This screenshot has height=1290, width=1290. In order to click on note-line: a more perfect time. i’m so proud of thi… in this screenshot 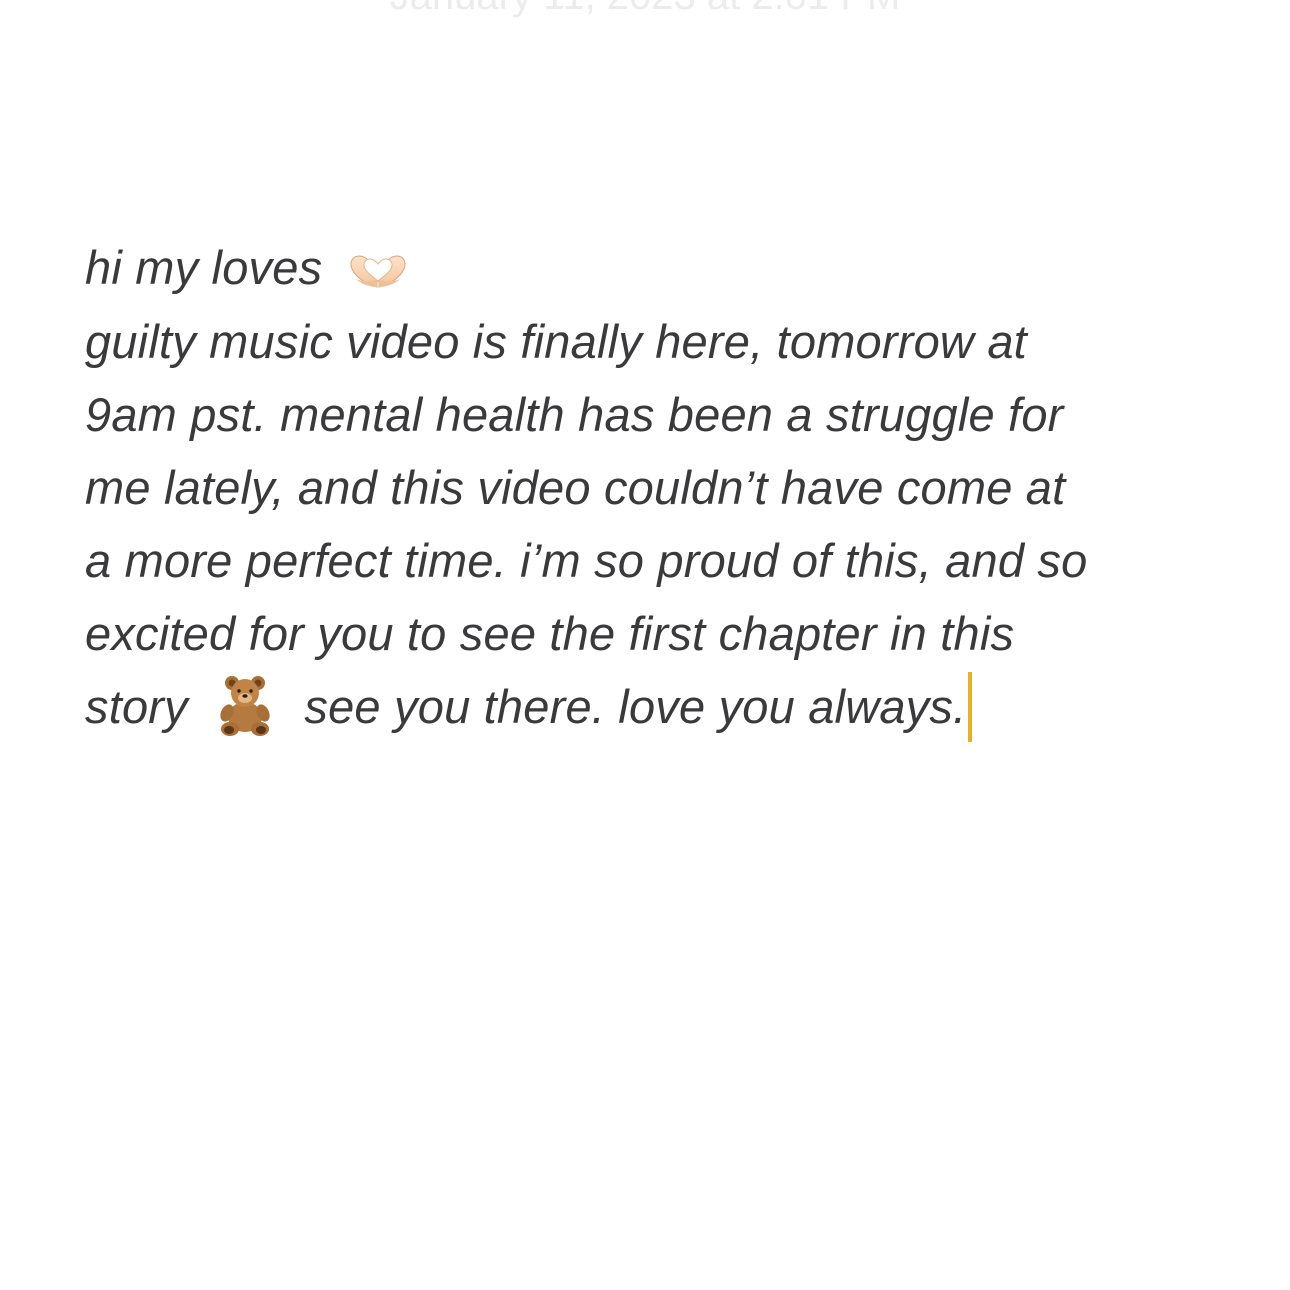, I will do `click(586, 560)`.